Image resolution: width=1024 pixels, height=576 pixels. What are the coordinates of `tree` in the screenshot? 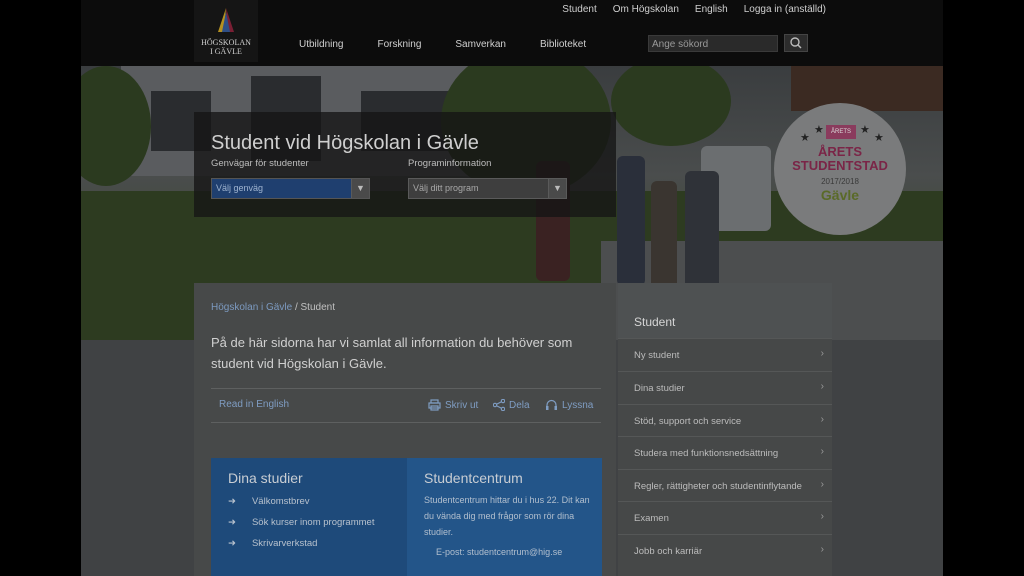 It's located at (671, 106).